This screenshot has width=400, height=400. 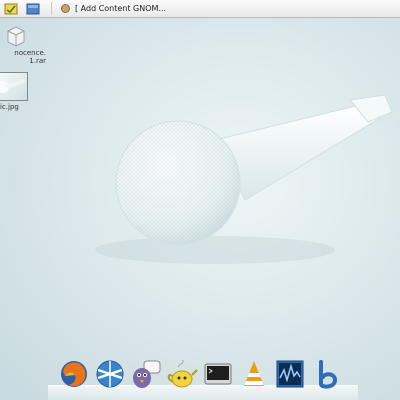 I want to click on panel-separator, so click(x=51, y=8).